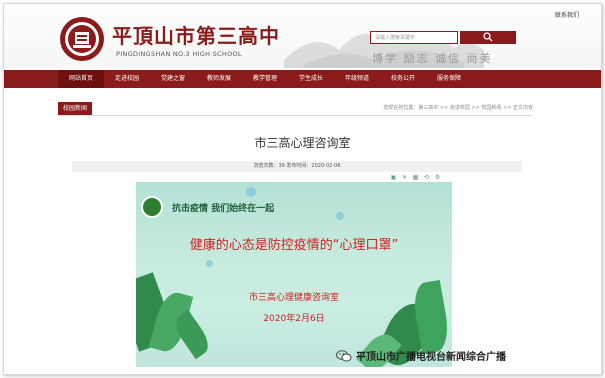 This screenshot has width=605, height=378. What do you see at coordinates (432, 58) in the screenshot?
I see `school-motto: 博学 励志 诚信 尚美` at bounding box center [432, 58].